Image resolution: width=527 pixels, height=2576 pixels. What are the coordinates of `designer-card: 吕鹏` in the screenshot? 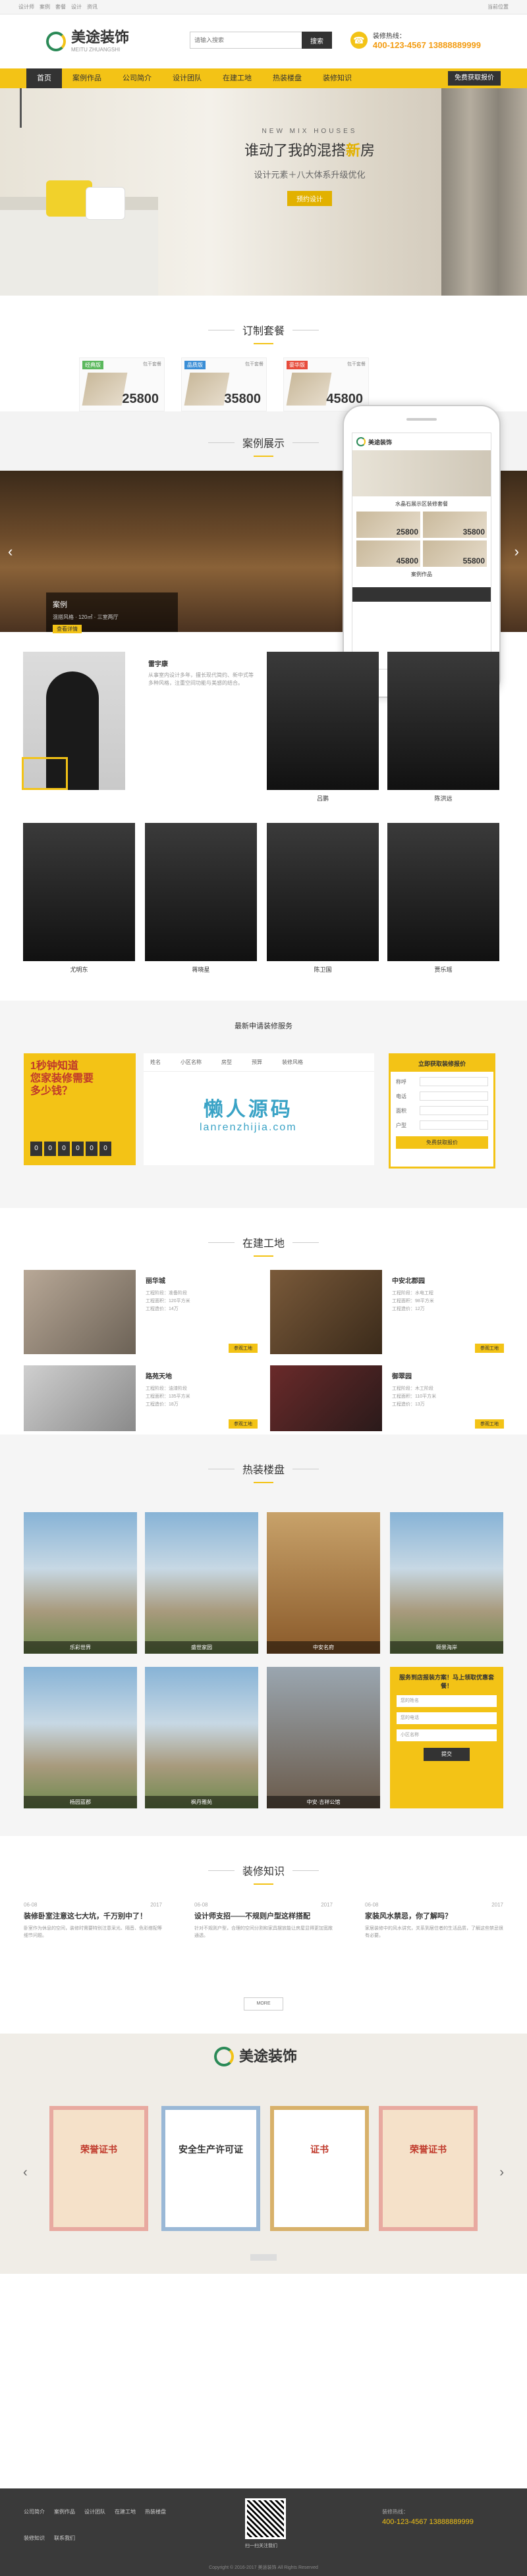 It's located at (323, 727).